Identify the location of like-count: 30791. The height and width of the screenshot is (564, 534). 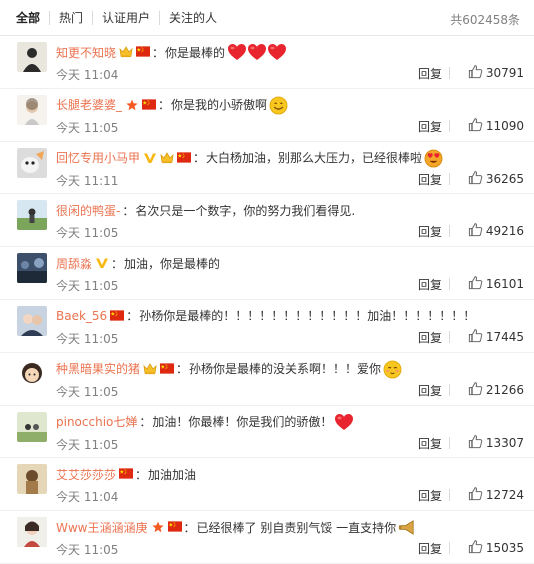
(504, 73).